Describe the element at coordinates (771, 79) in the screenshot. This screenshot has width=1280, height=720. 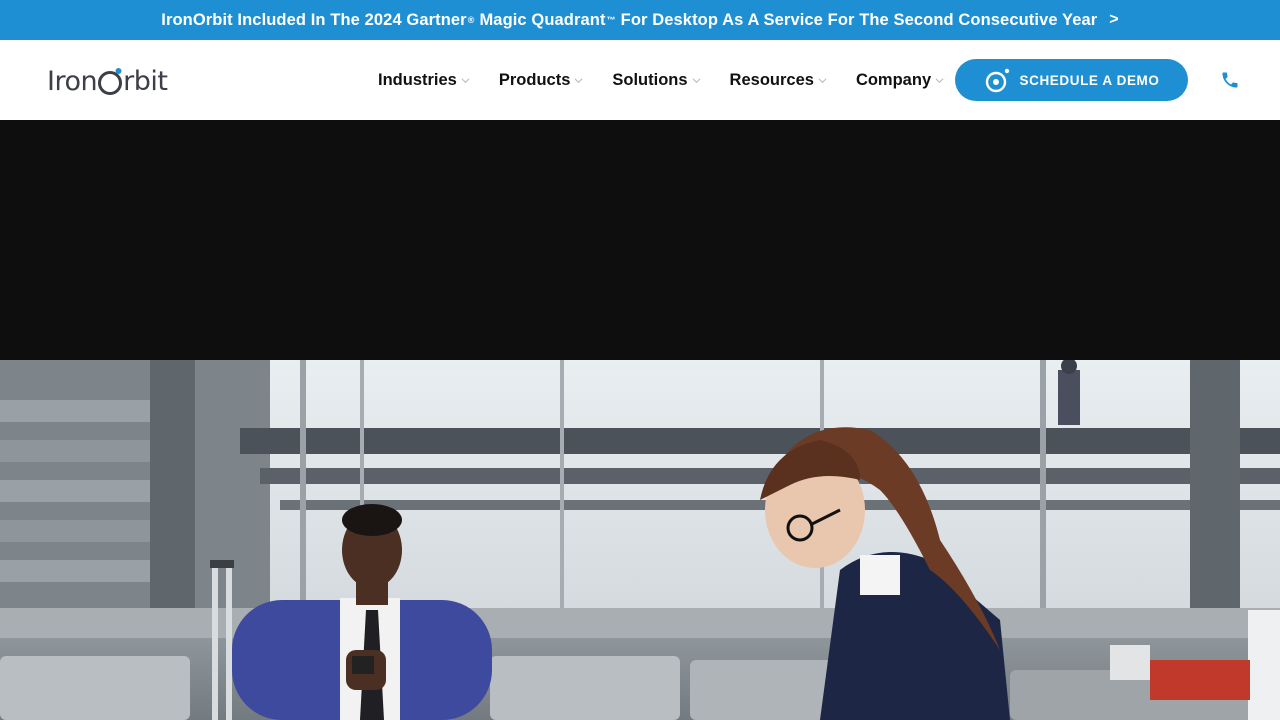
I see `menu-item-label: Resources` at that location.